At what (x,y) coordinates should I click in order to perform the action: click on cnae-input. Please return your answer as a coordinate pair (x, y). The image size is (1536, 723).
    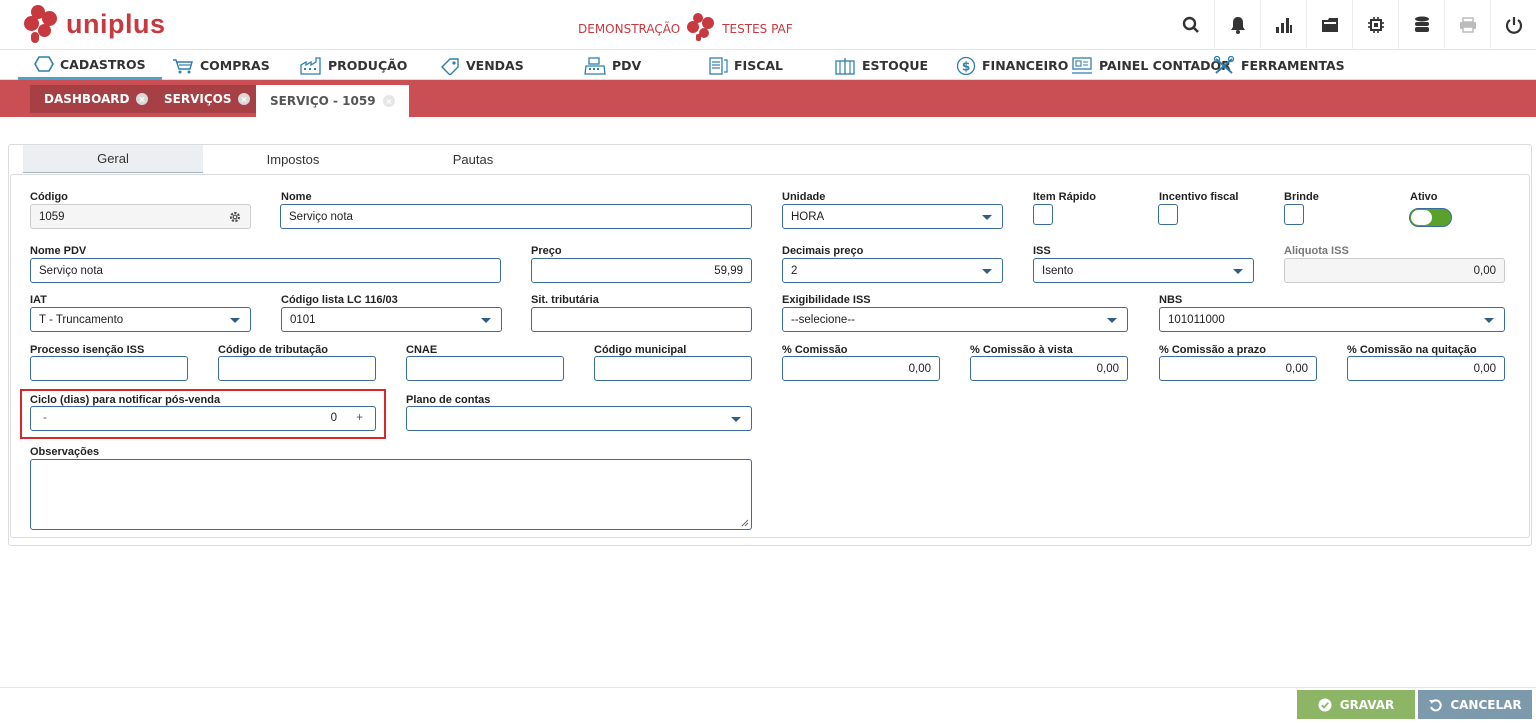
    Looking at the image, I should click on (485, 368).